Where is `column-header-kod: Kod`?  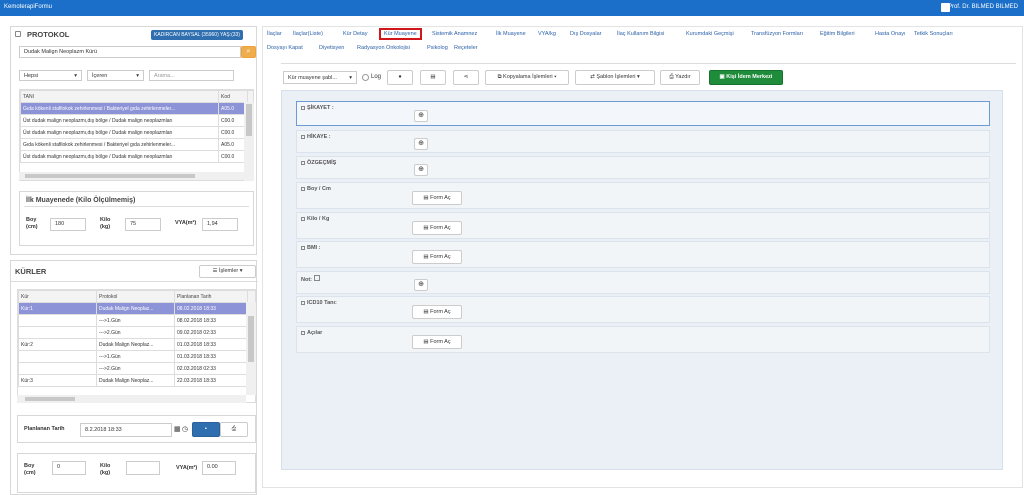 column-header-kod: Kod is located at coordinates (233, 96).